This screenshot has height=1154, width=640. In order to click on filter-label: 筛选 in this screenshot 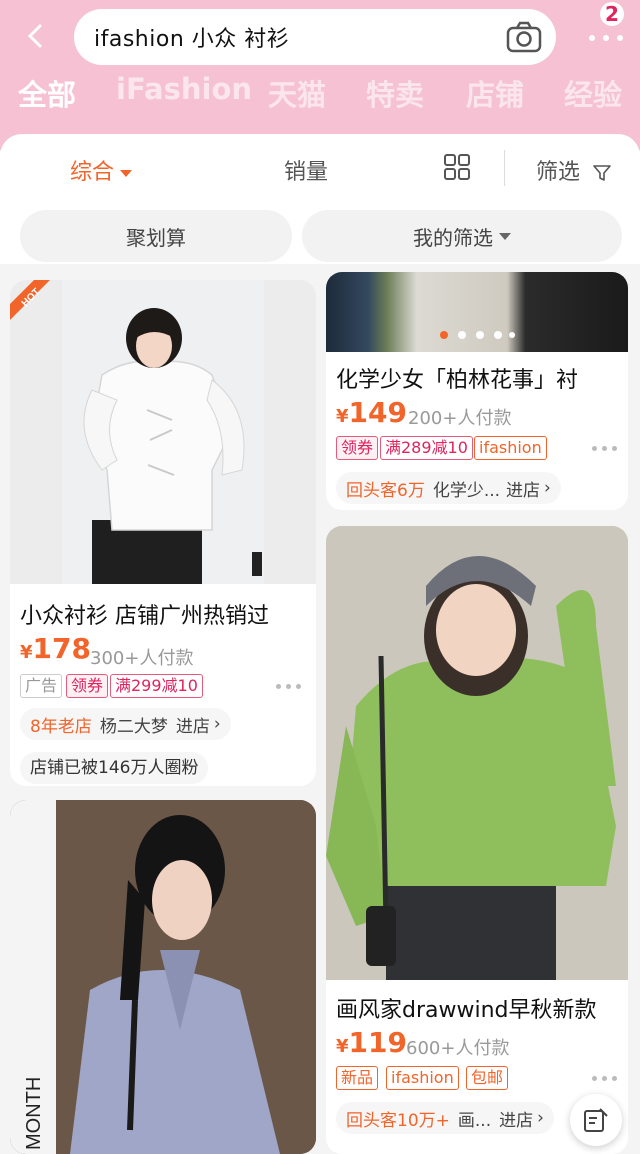, I will do `click(558, 172)`.